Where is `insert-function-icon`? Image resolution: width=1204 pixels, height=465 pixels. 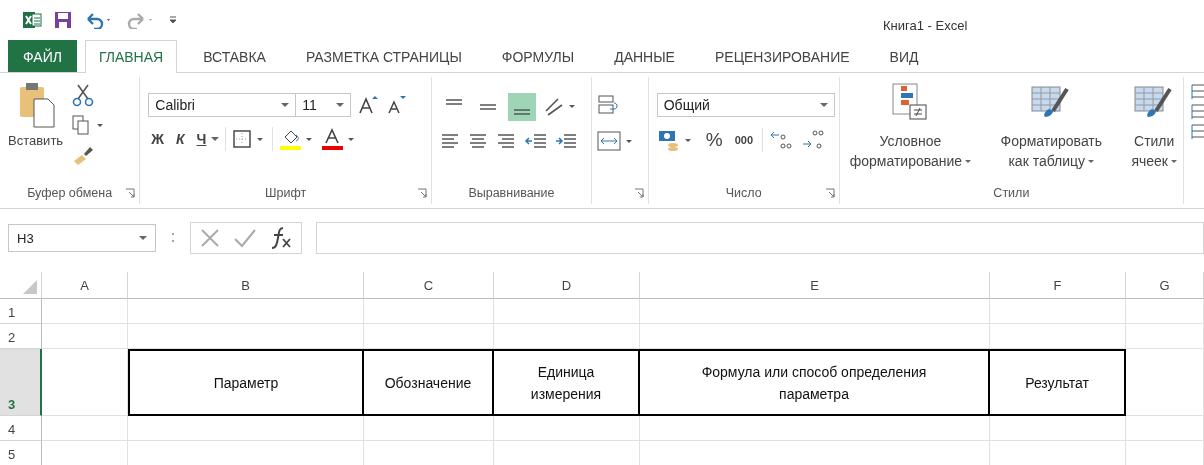
insert-function-icon is located at coordinates (281, 238).